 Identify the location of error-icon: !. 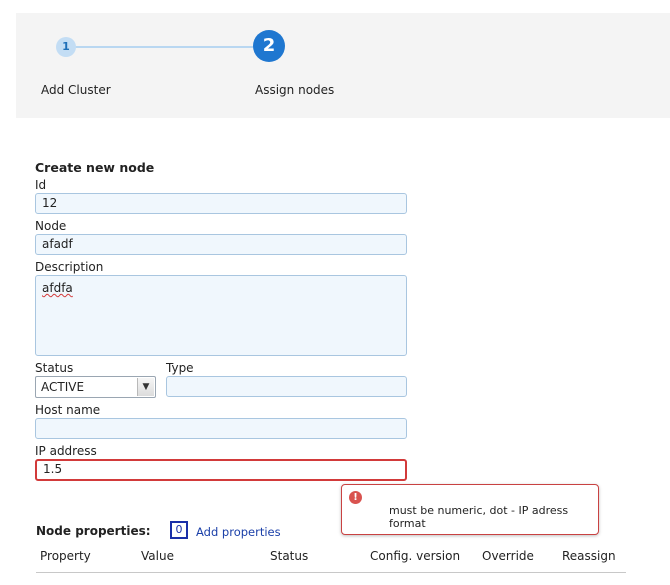
(355, 497).